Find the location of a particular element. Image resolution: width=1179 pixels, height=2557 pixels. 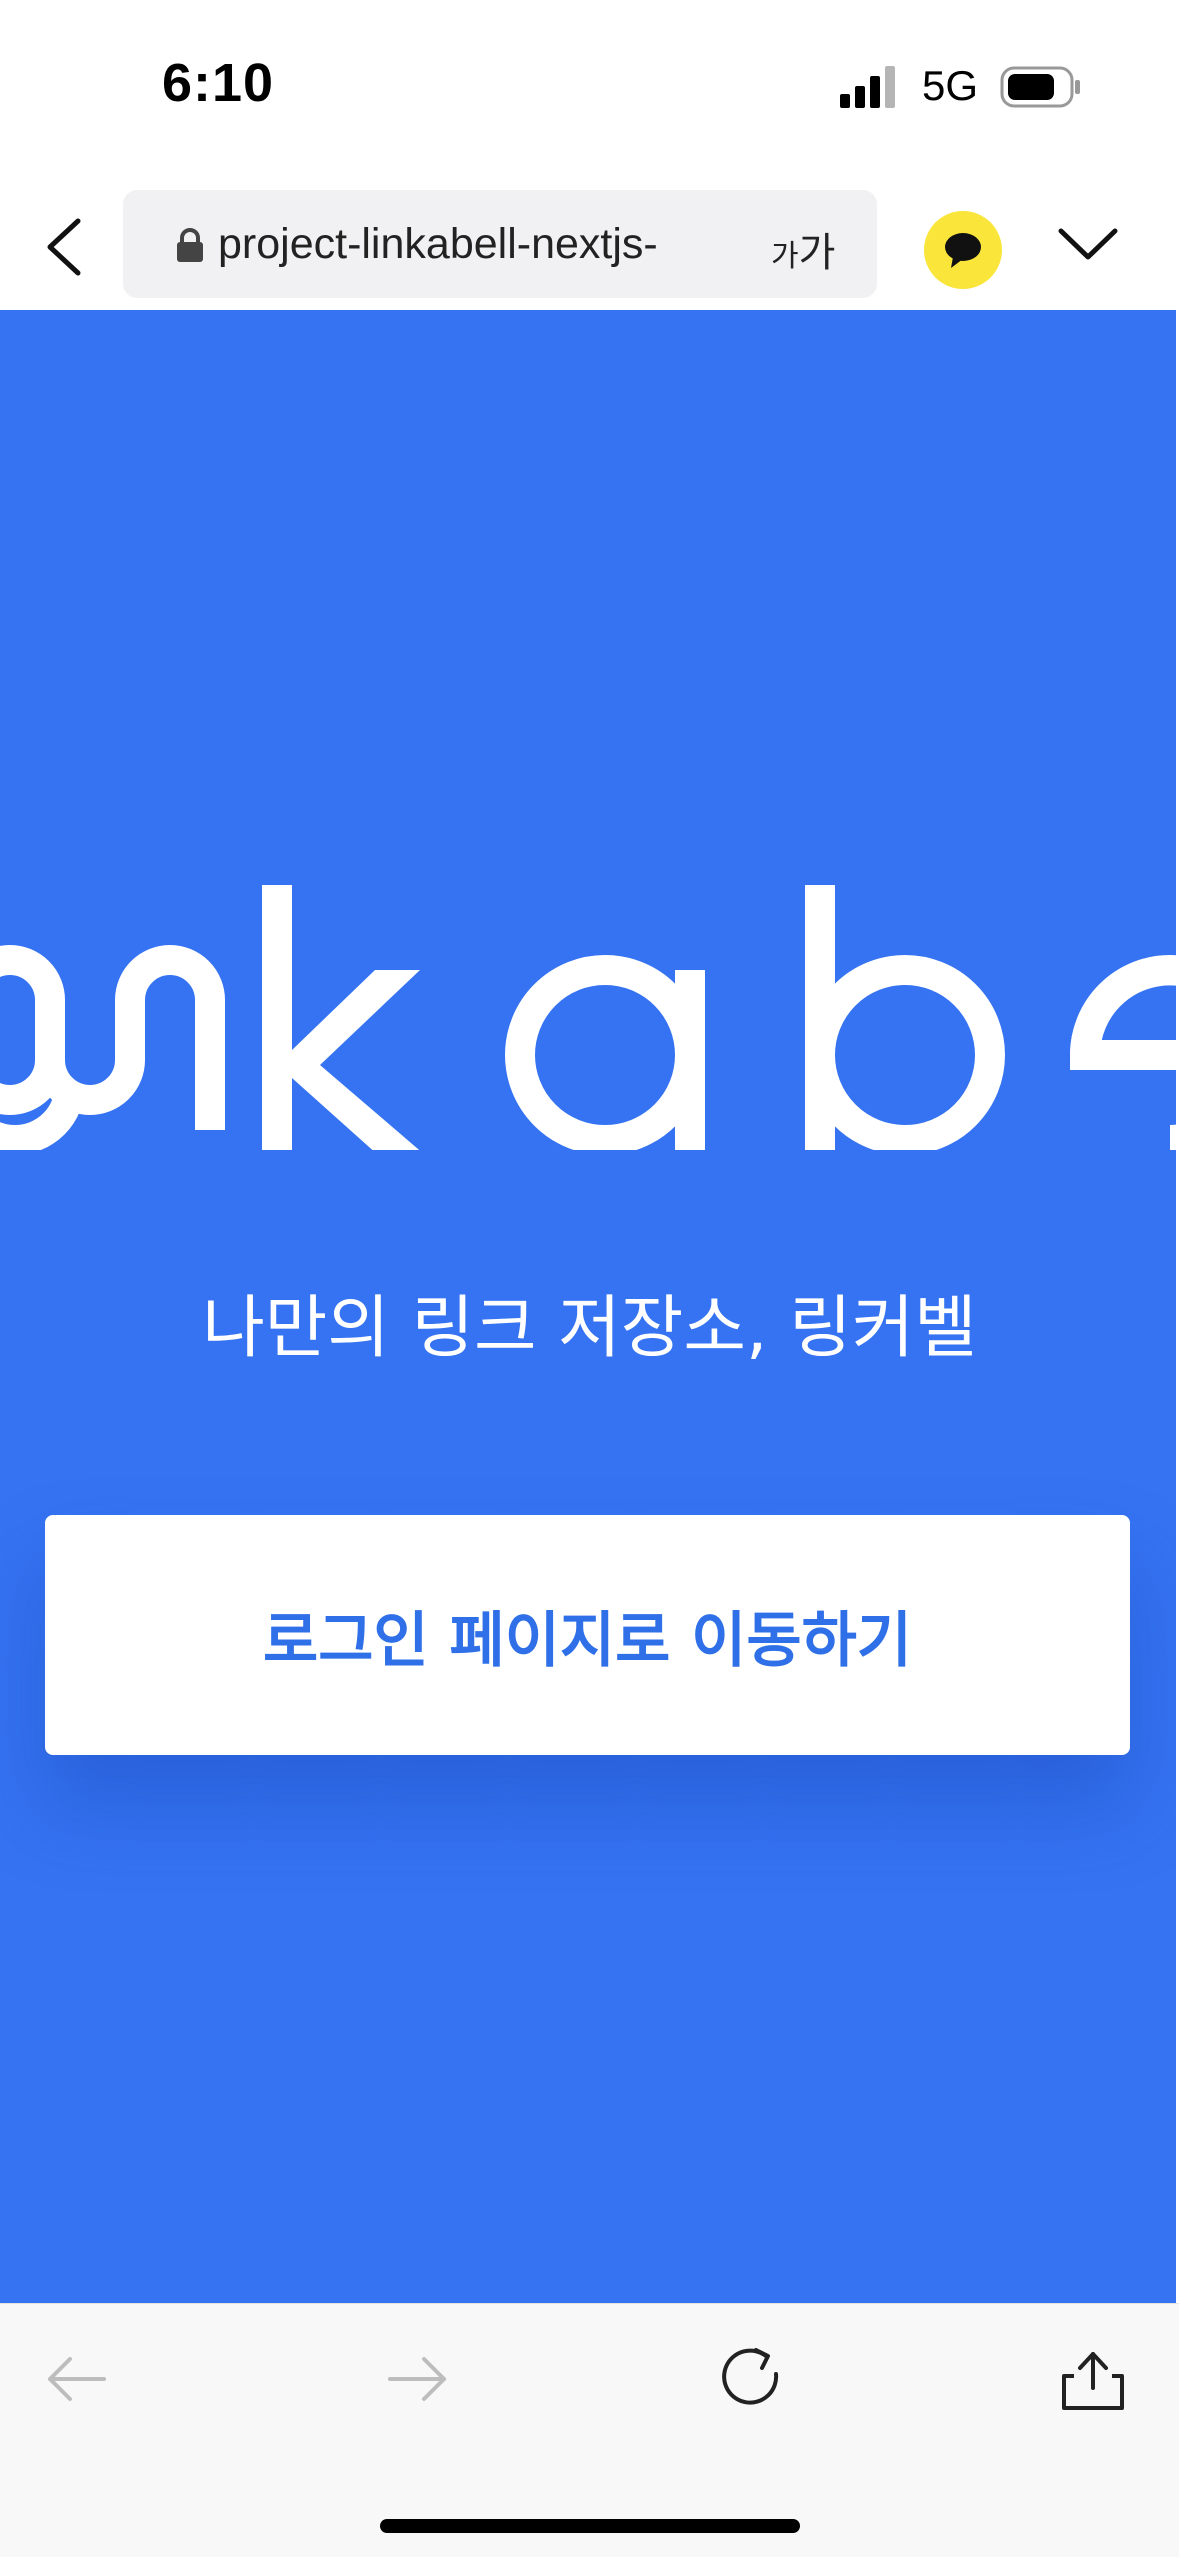

address-bar: project-linkabell-nextjs- 가가 is located at coordinates (500, 244).